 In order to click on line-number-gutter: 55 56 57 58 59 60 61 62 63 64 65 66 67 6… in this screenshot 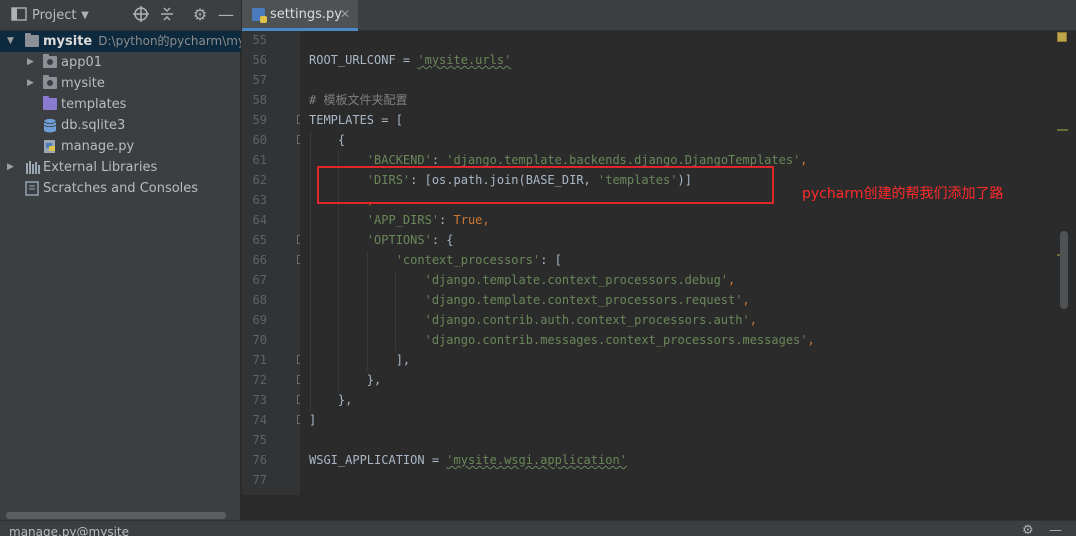, I will do `click(274, 263)`.